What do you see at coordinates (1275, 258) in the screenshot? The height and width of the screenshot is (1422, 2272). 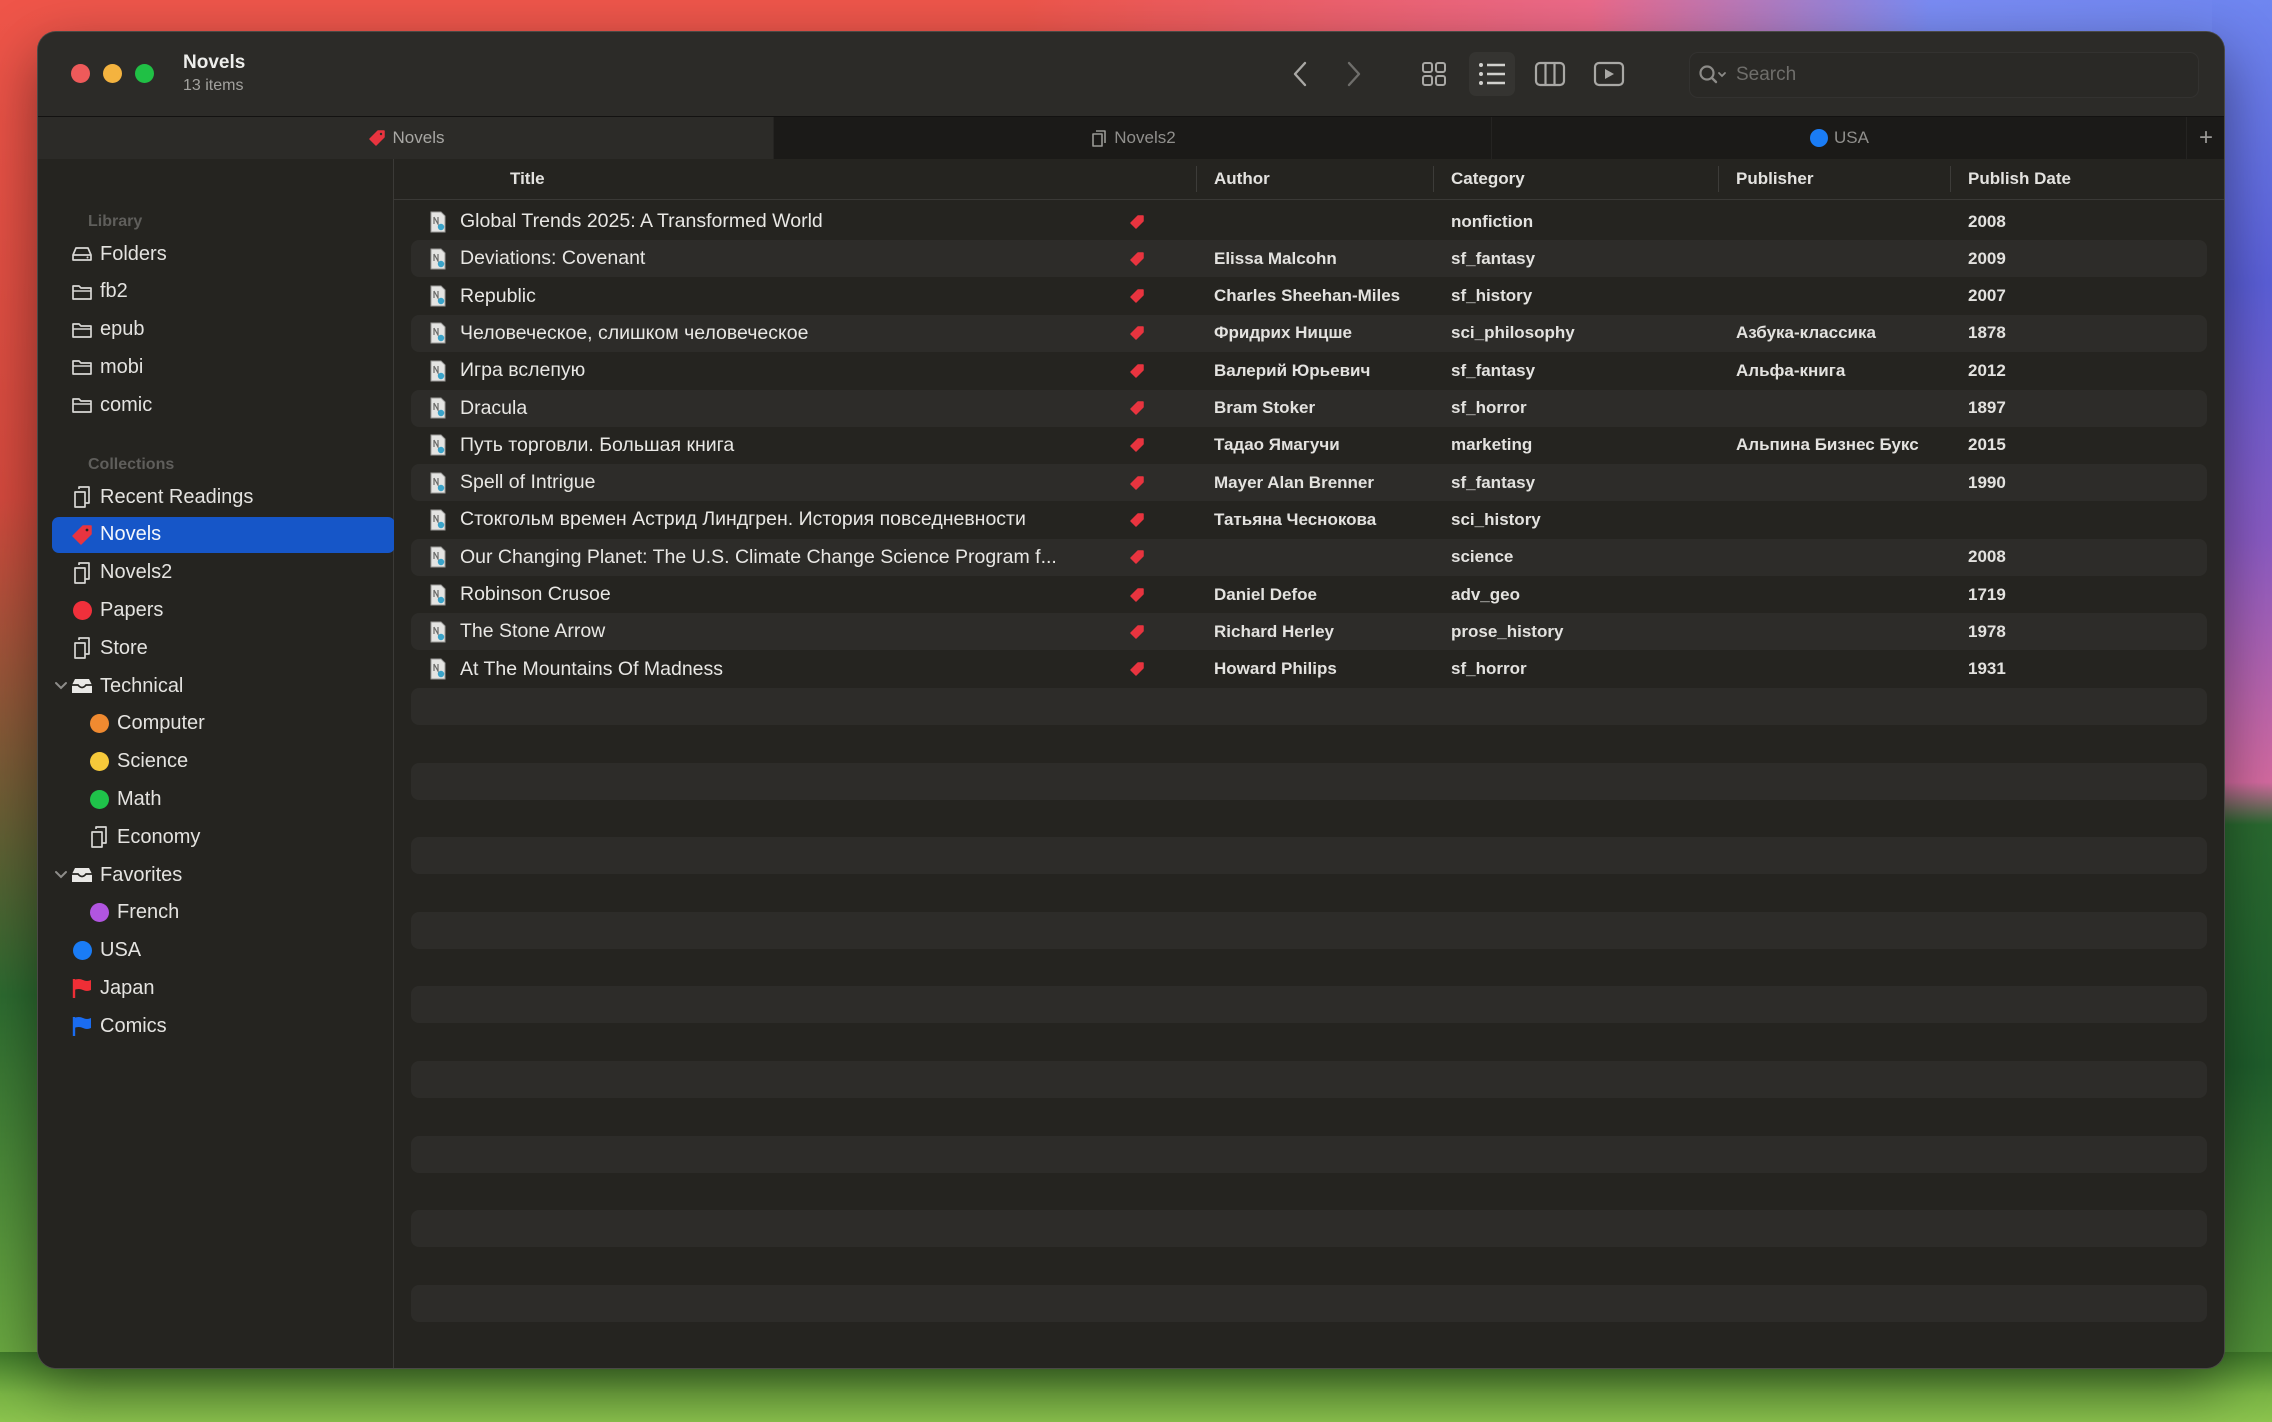 I see `book-author: Elissa Malcohn` at bounding box center [1275, 258].